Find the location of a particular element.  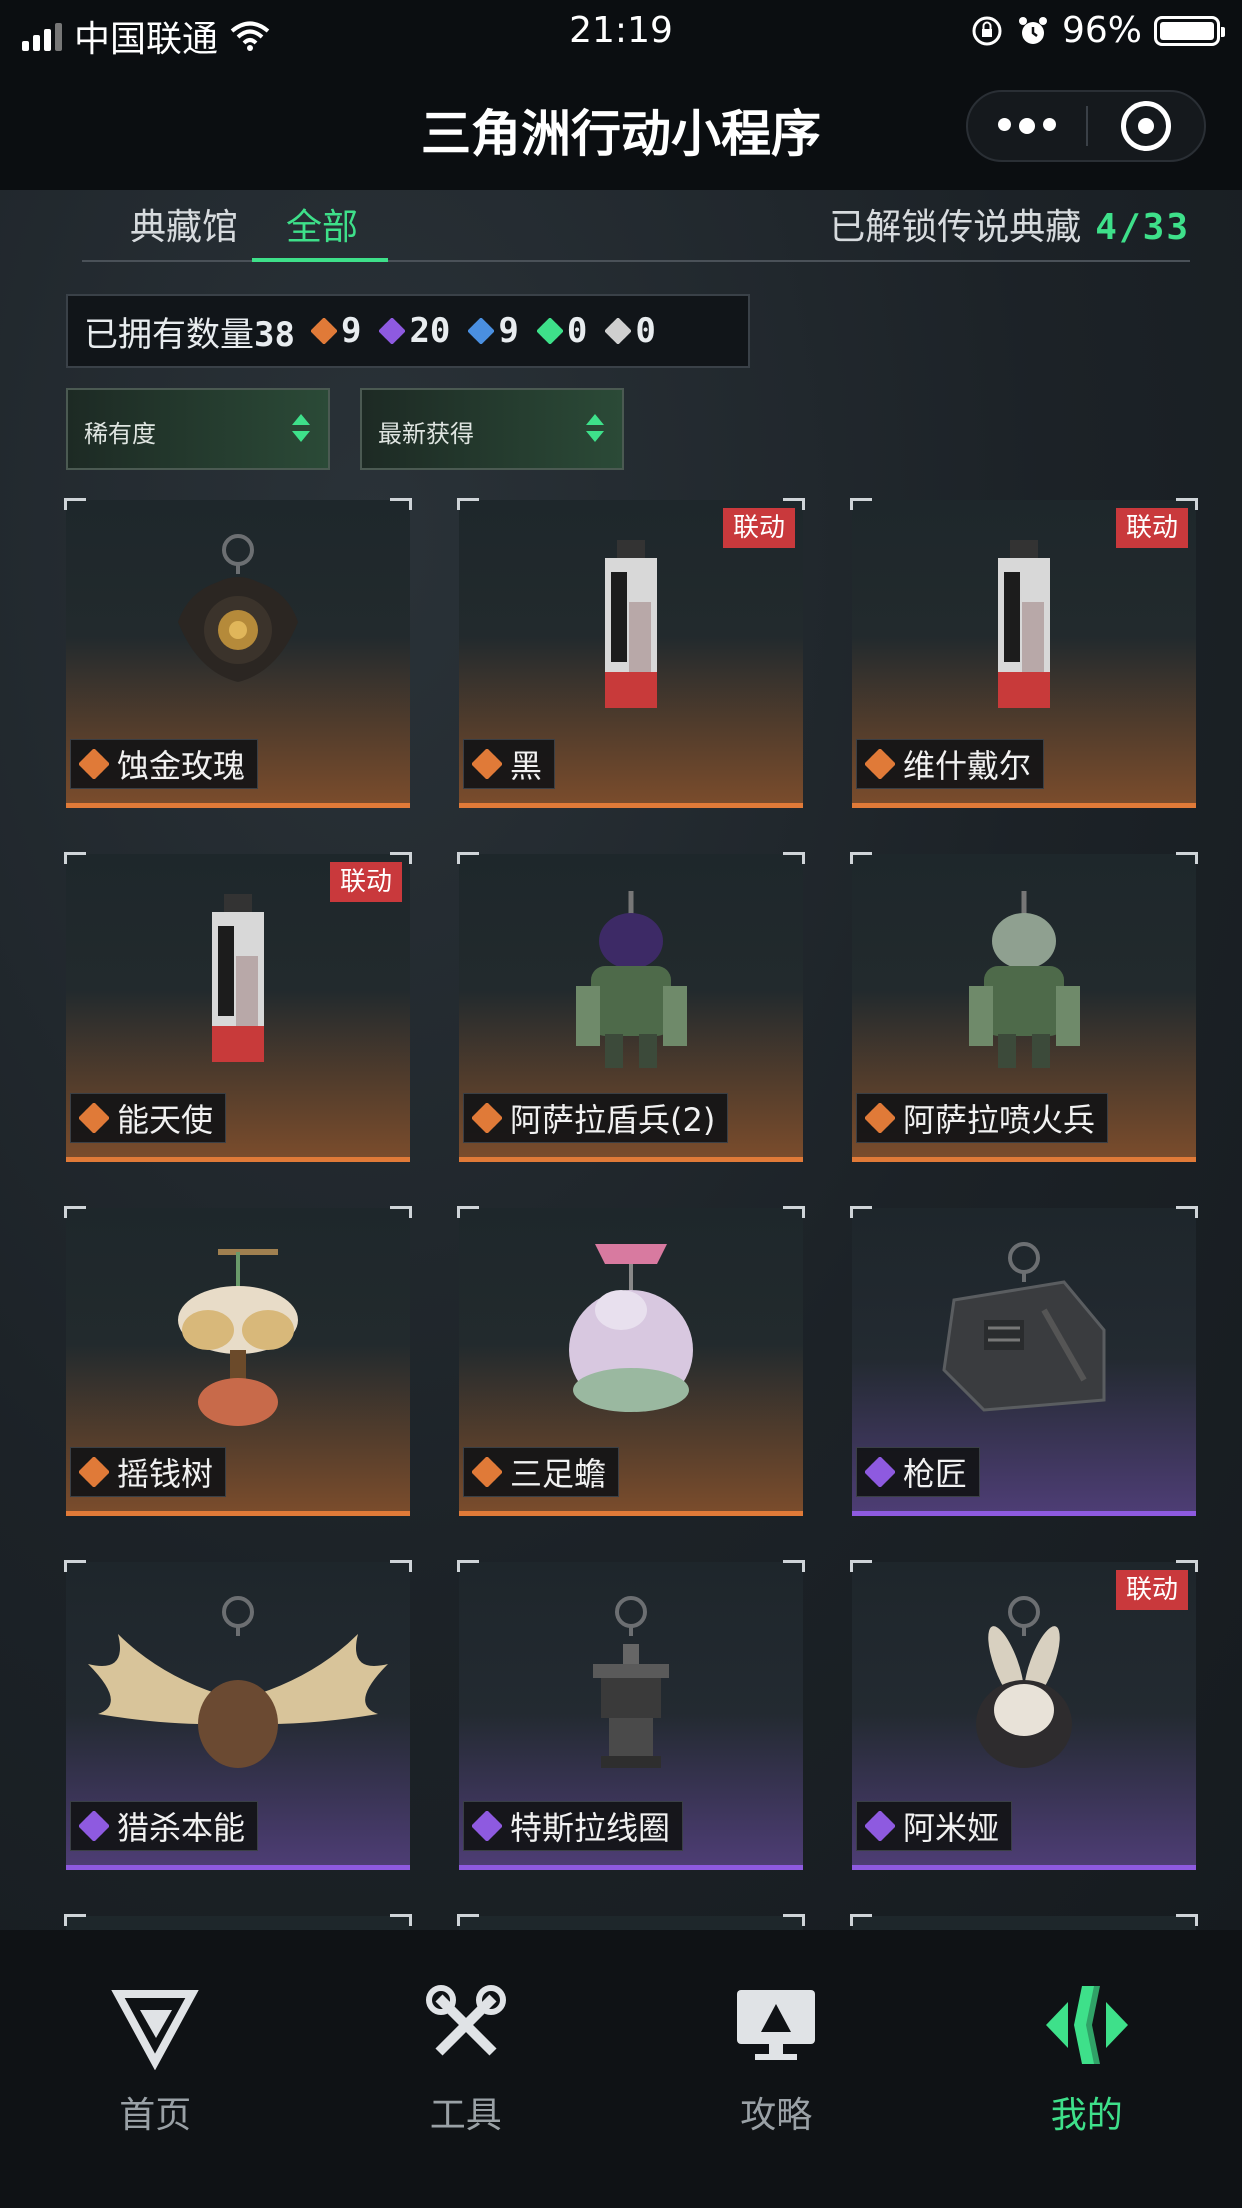

delta-logo-icon is located at coordinates (155, 2025).